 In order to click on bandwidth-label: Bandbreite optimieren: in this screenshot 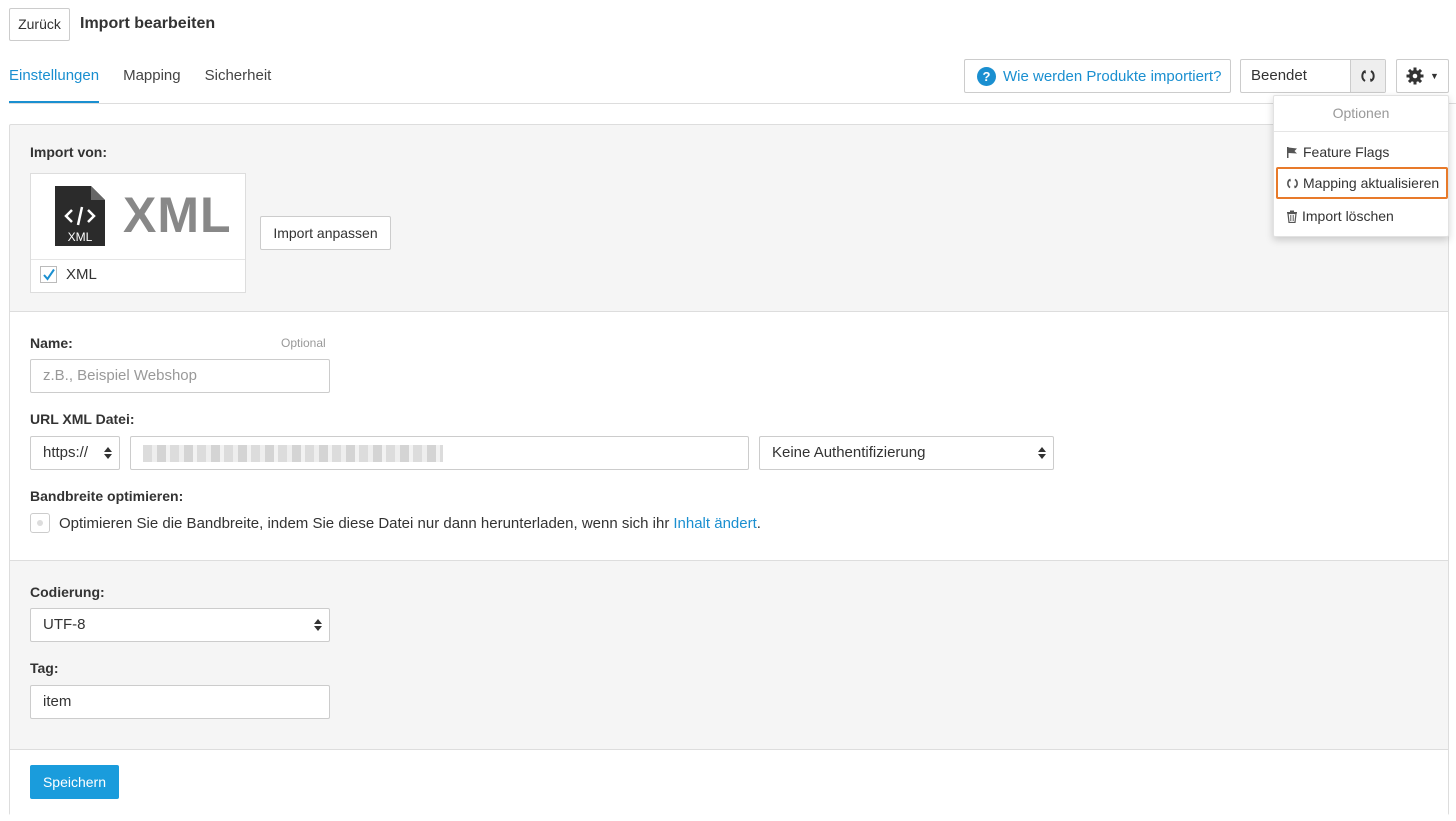, I will do `click(107, 496)`.